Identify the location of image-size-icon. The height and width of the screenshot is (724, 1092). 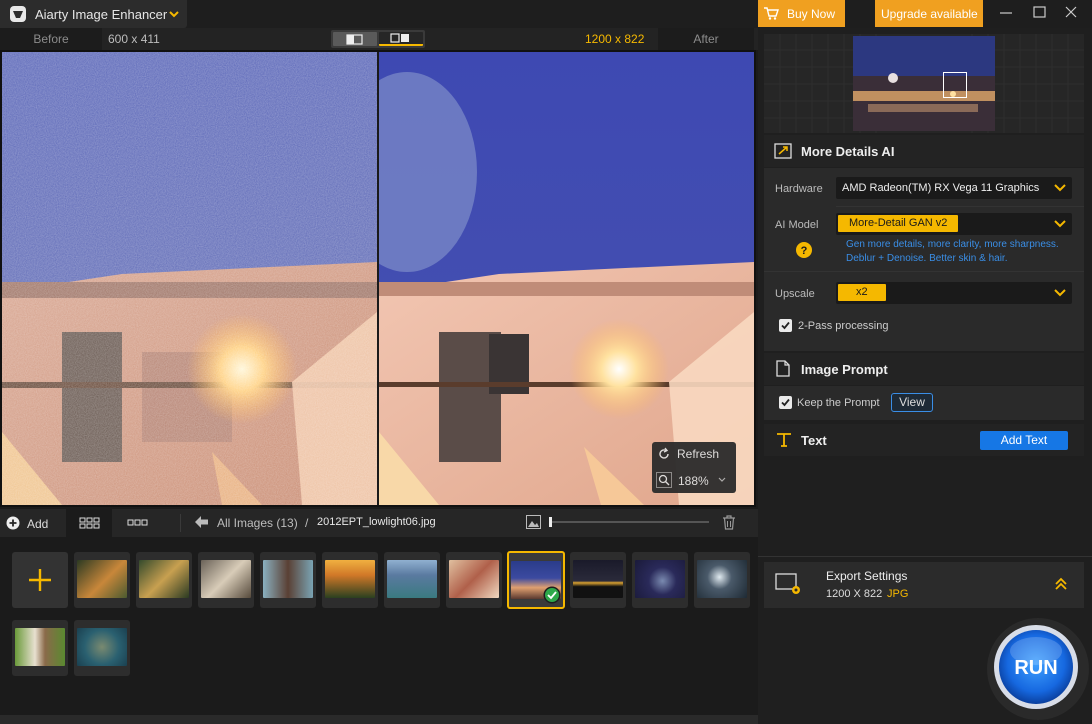
(533, 522).